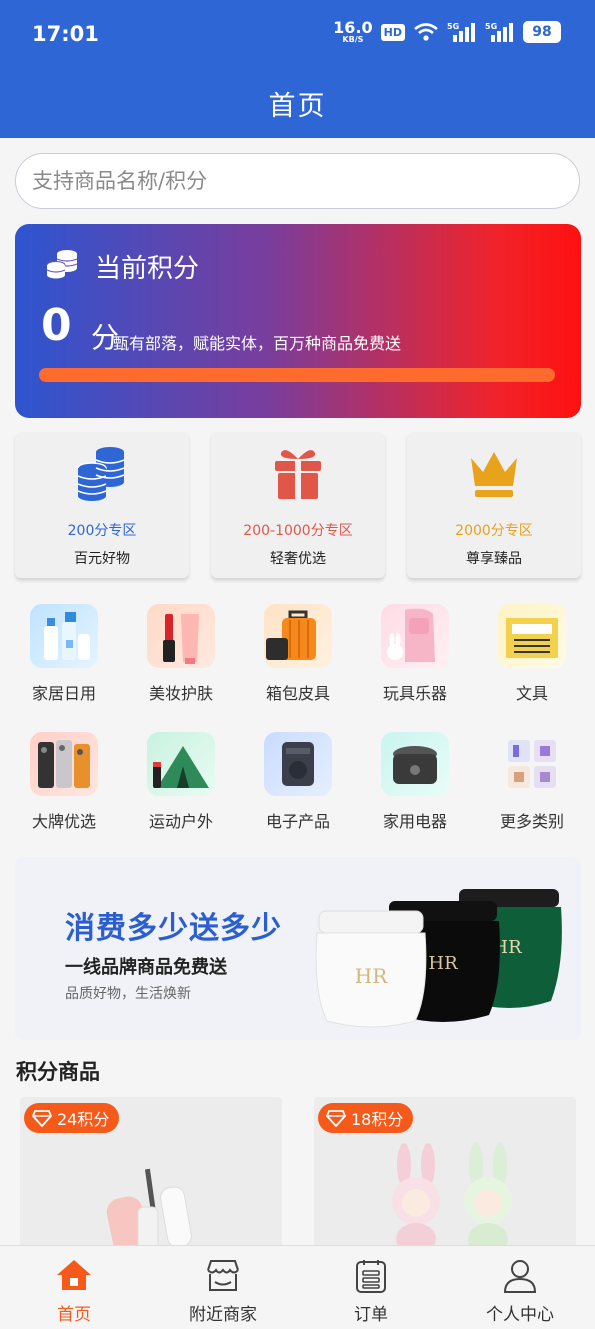  Describe the element at coordinates (147, 269) in the screenshot. I see `points-title: 当前积分` at that location.